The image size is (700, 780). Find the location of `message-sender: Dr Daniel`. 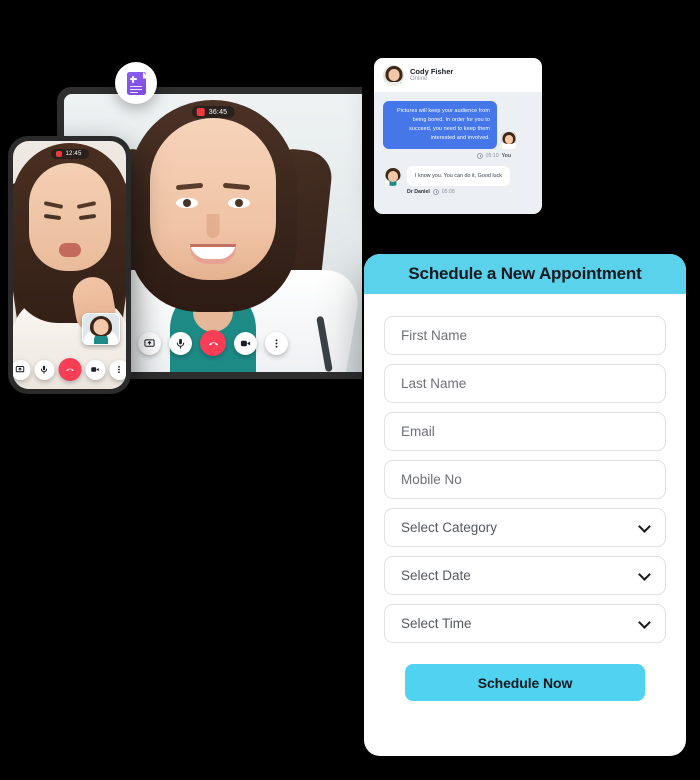

message-sender: Dr Daniel is located at coordinates (418, 191).